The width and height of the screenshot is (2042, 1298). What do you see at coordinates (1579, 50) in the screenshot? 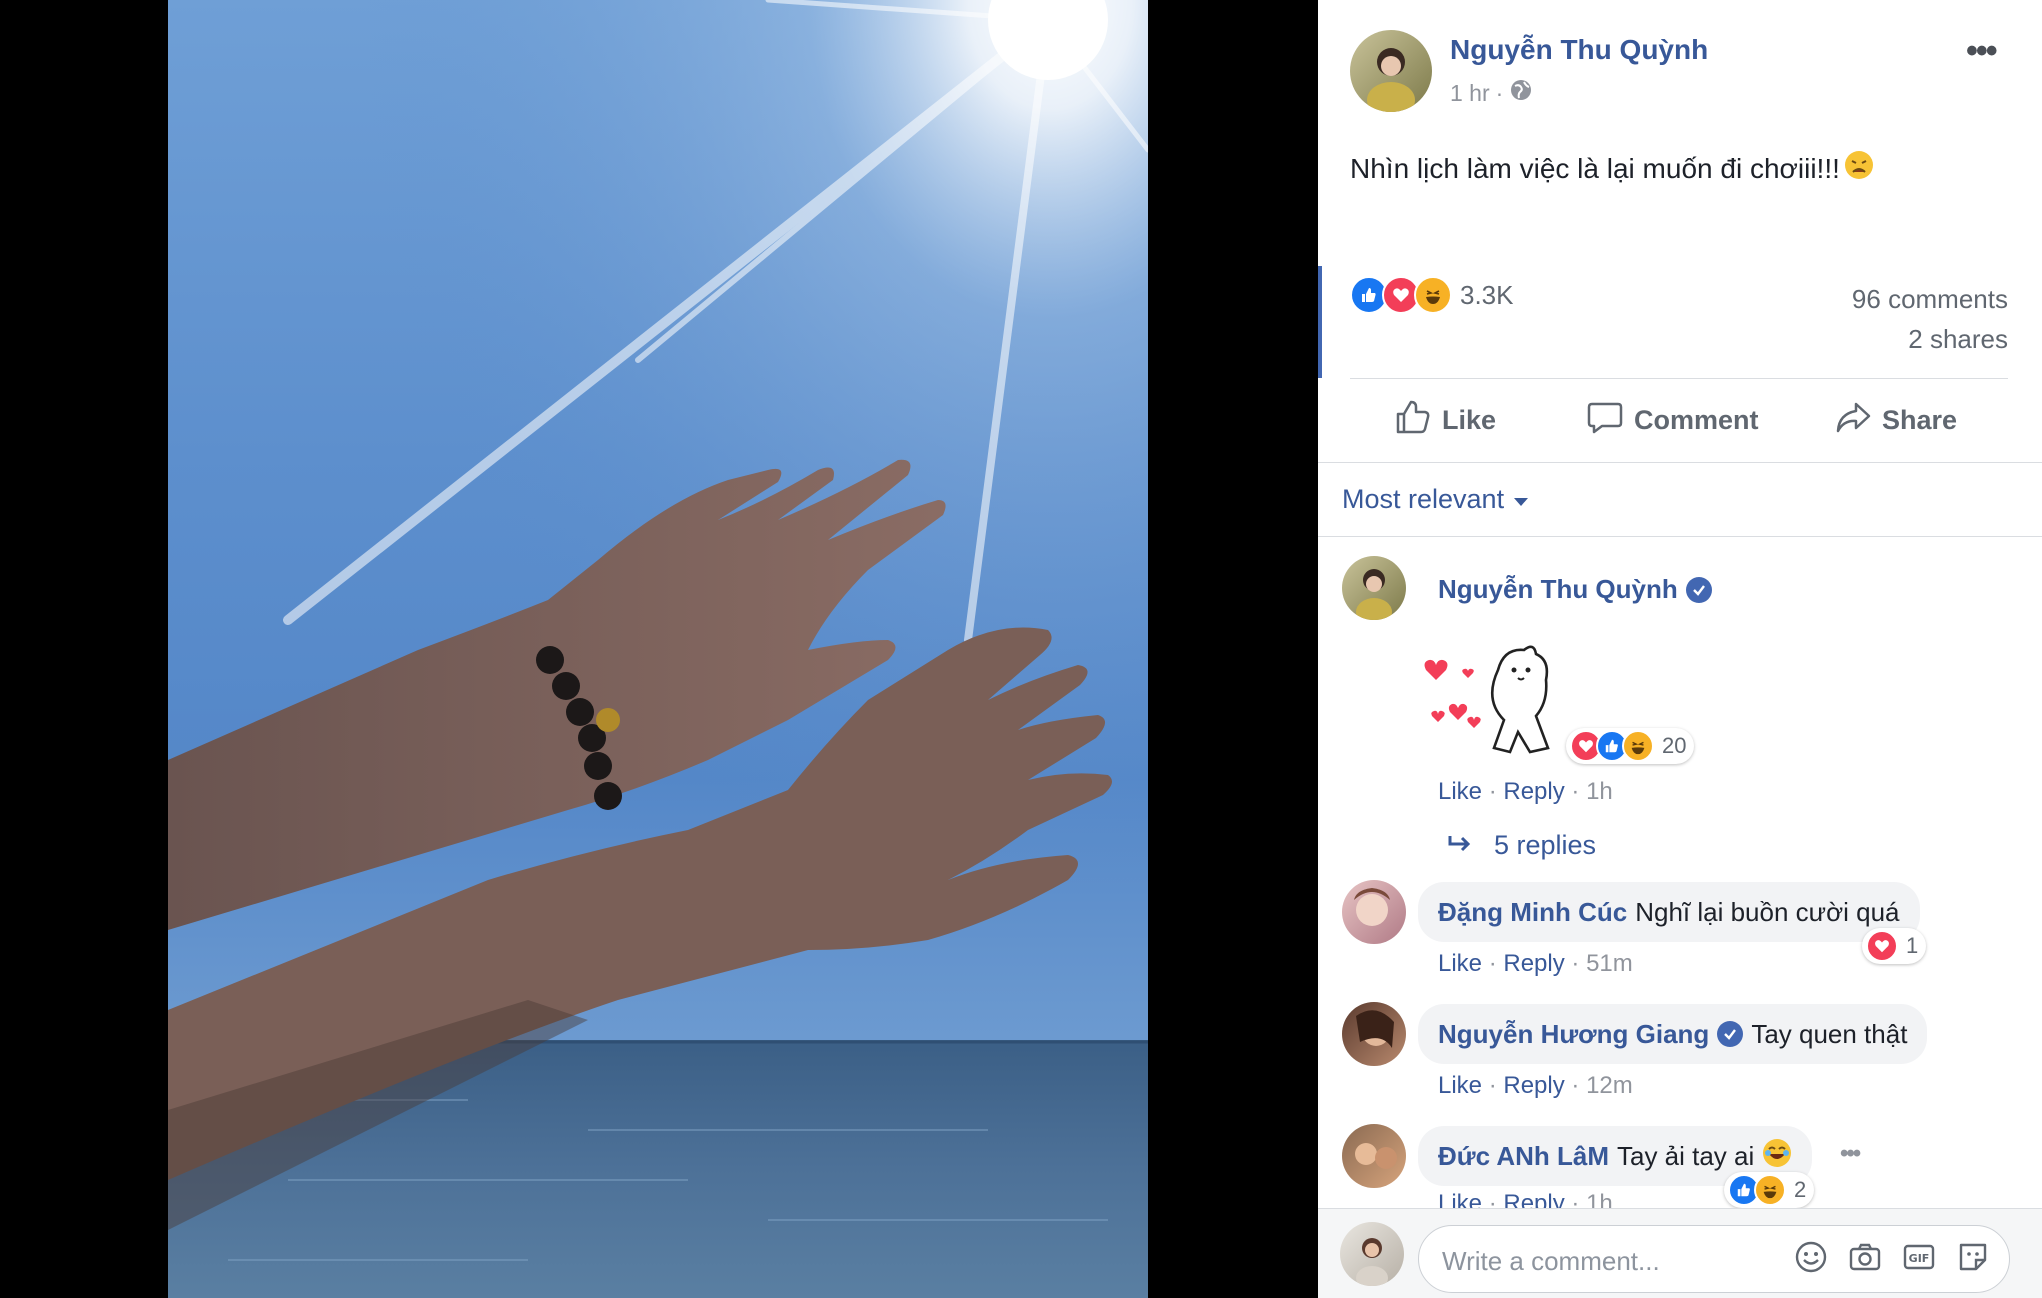
I see `post-author-name: Nguyễn Thu Quỳnh` at bounding box center [1579, 50].